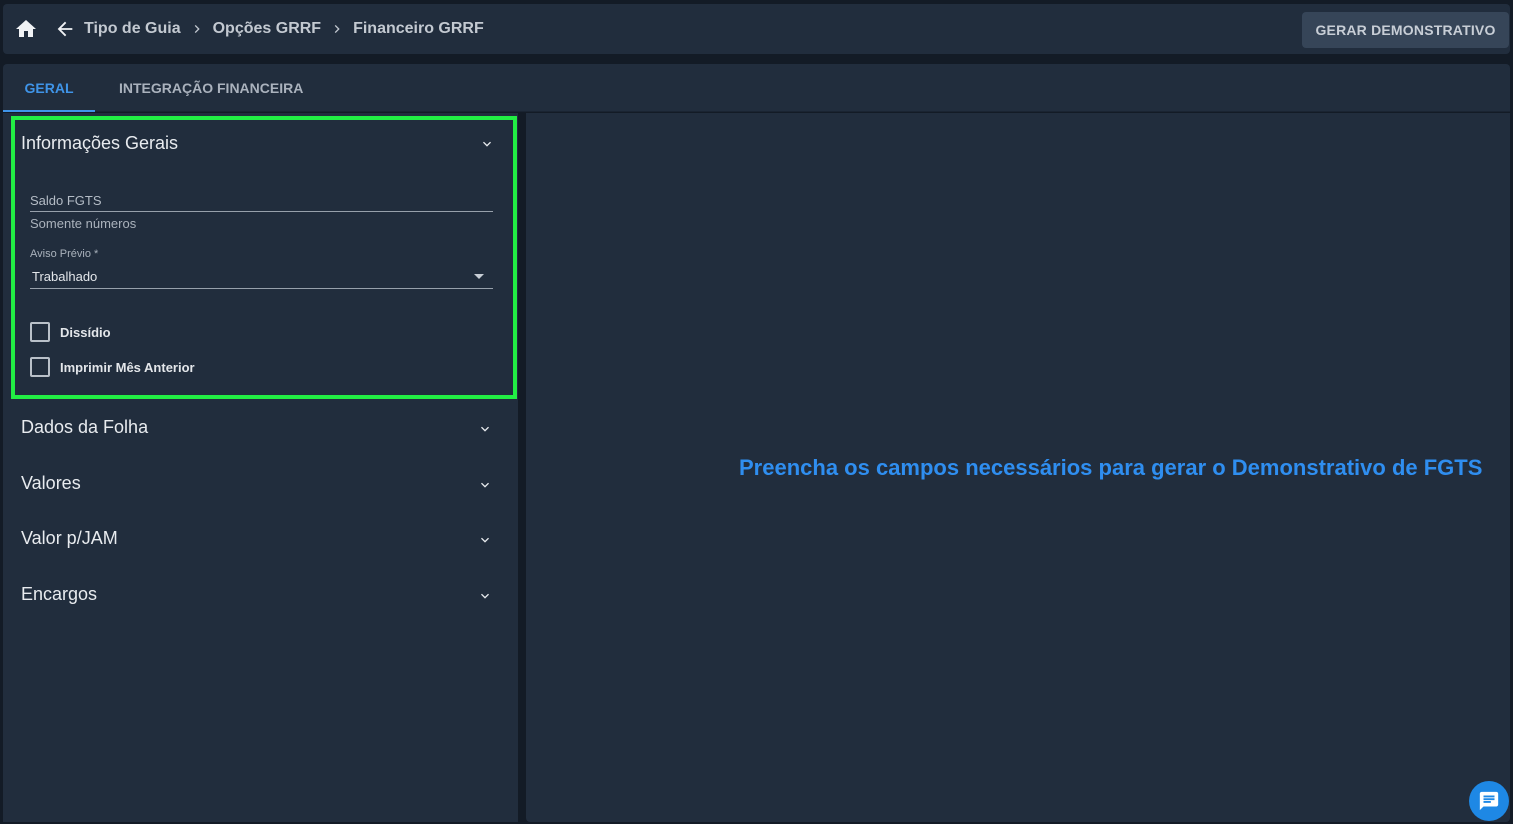 The image size is (1513, 824). What do you see at coordinates (479, 276) in the screenshot?
I see `dropdown-caret-icon` at bounding box center [479, 276].